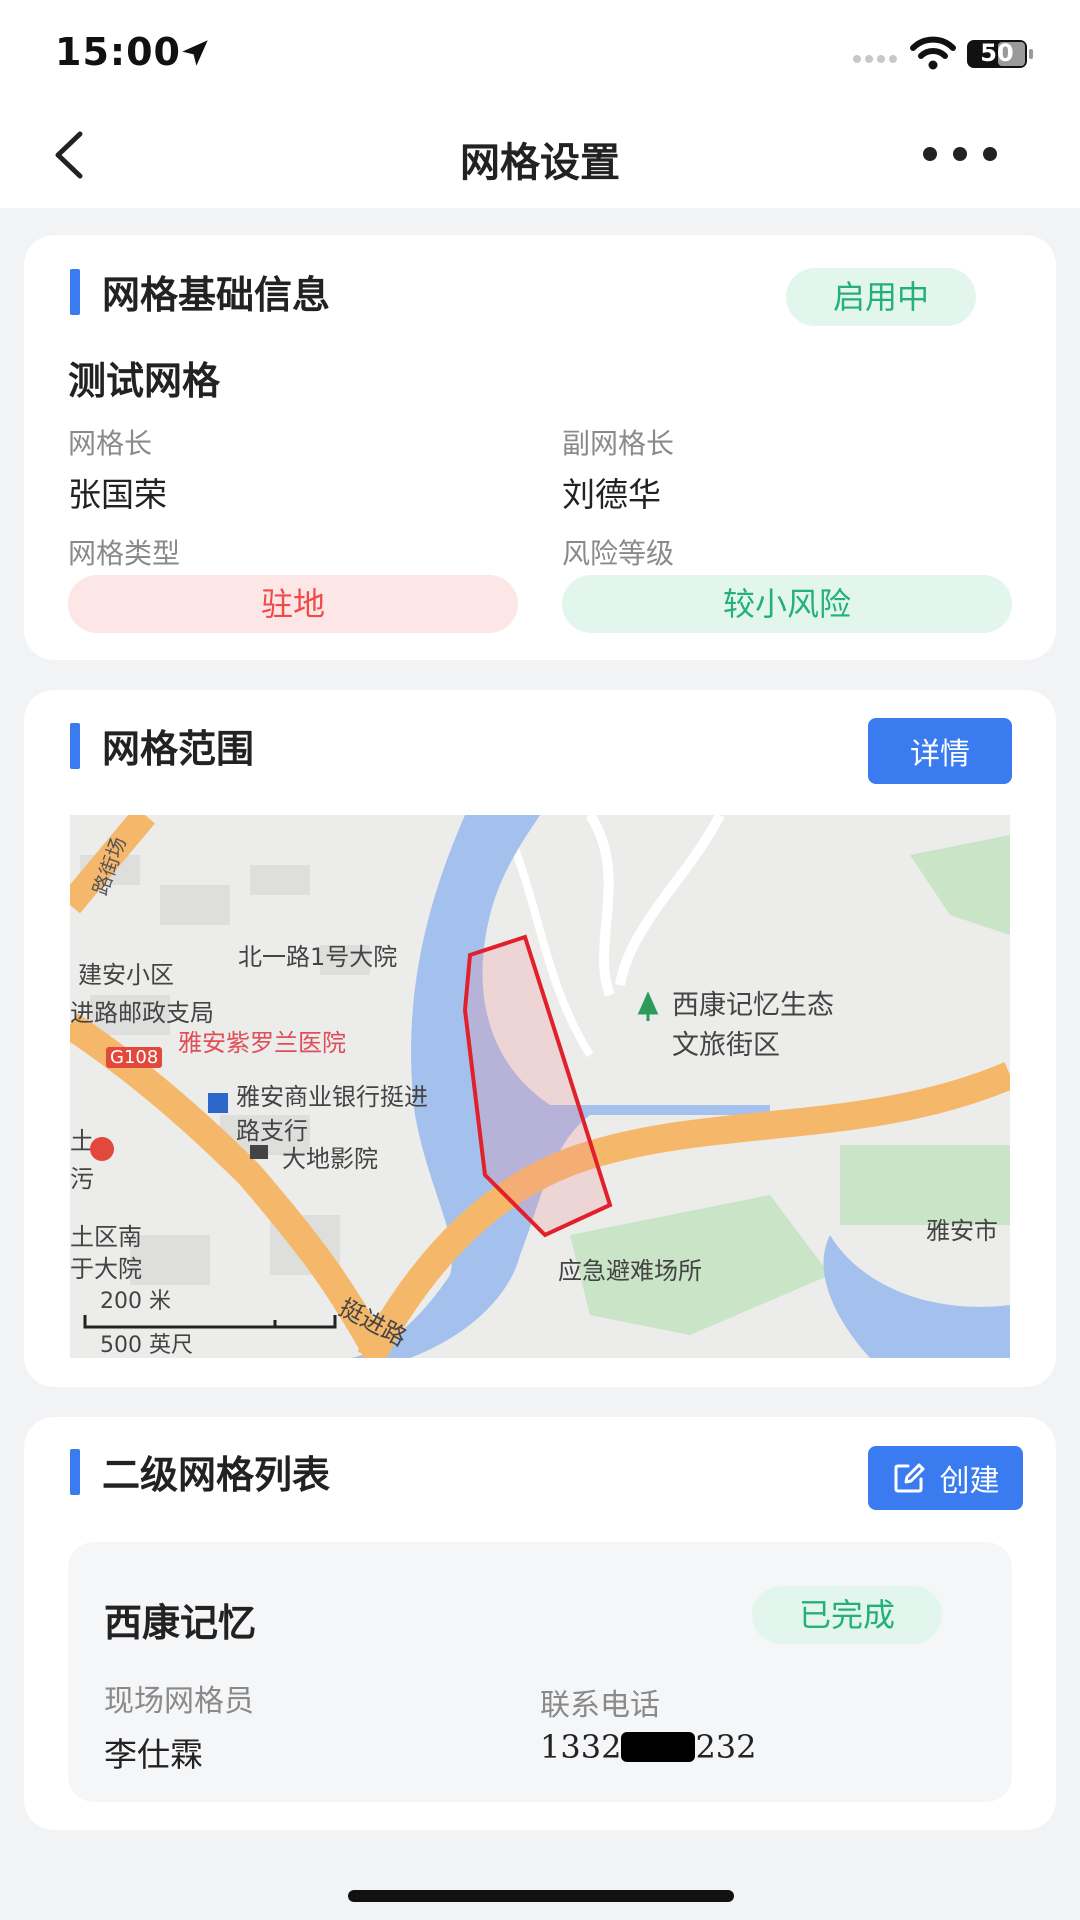  Describe the element at coordinates (875, 59) in the screenshot. I see `cellular-signal-icon` at that location.